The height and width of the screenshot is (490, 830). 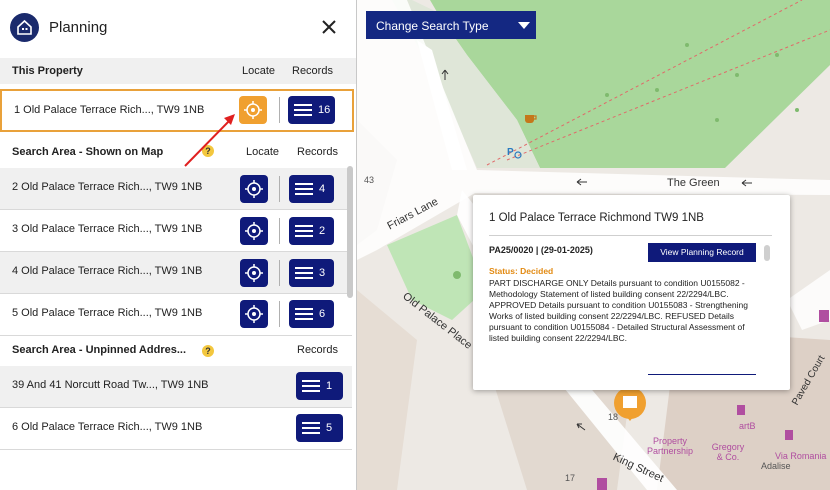 What do you see at coordinates (541, 250) in the screenshot?
I see `application-reference: PA25/0020 | (29-01-2025)` at bounding box center [541, 250].